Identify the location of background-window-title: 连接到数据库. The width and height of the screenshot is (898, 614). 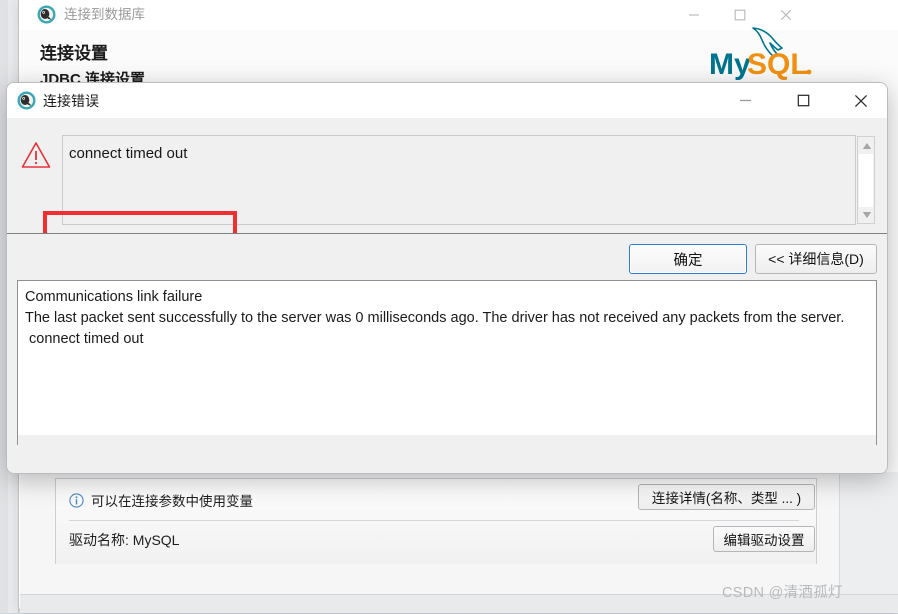
(104, 14).